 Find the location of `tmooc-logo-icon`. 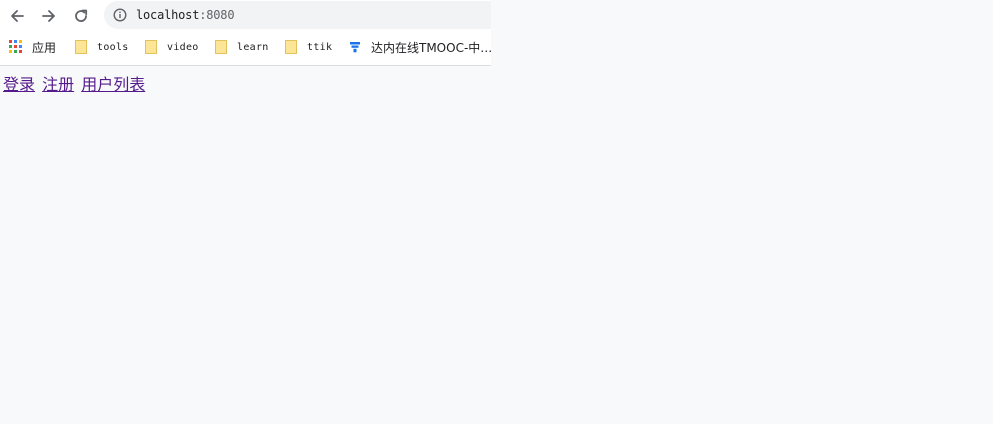

tmooc-logo-icon is located at coordinates (355, 47).